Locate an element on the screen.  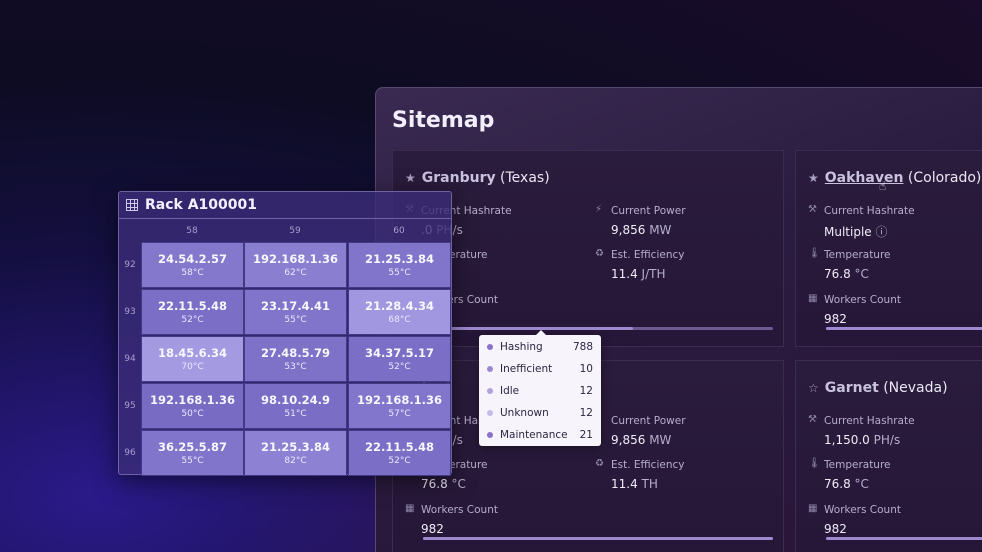
metric-hashrate: ⚒ Current Hashrate 1,150.0 PH/s is located at coordinates (861, 430).